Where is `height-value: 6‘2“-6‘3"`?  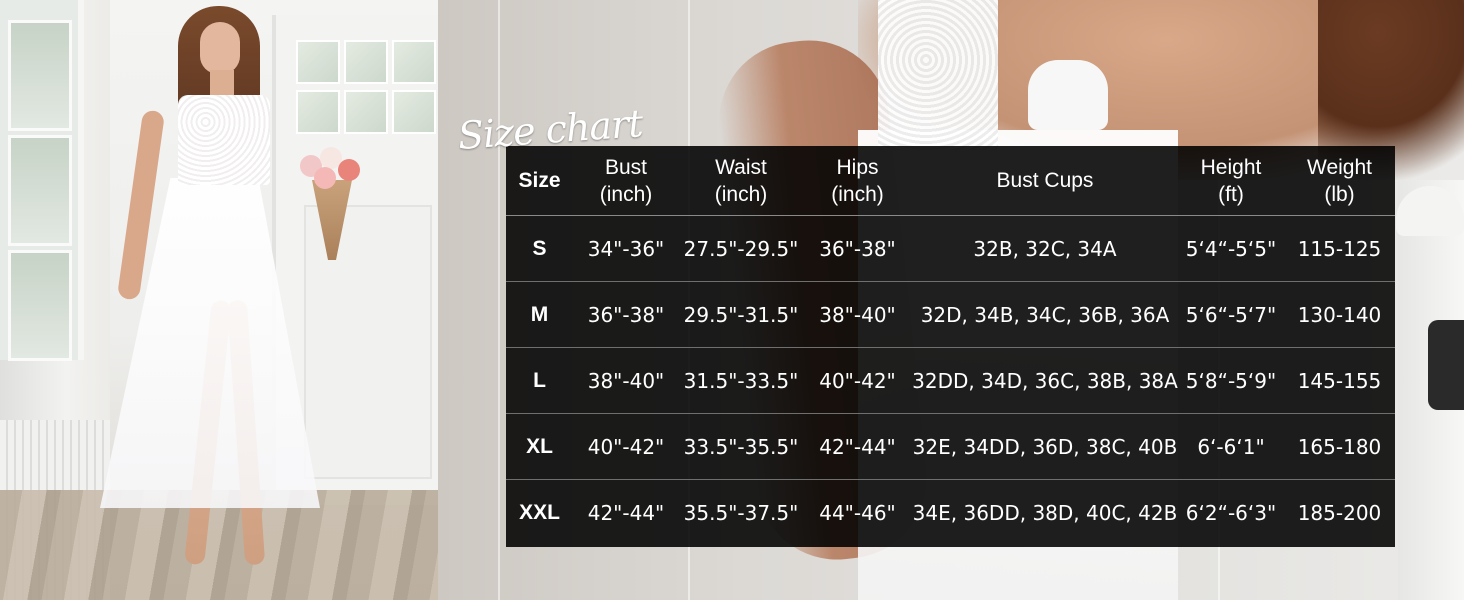
height-value: 6‘2“-6‘3" is located at coordinates (1231, 512).